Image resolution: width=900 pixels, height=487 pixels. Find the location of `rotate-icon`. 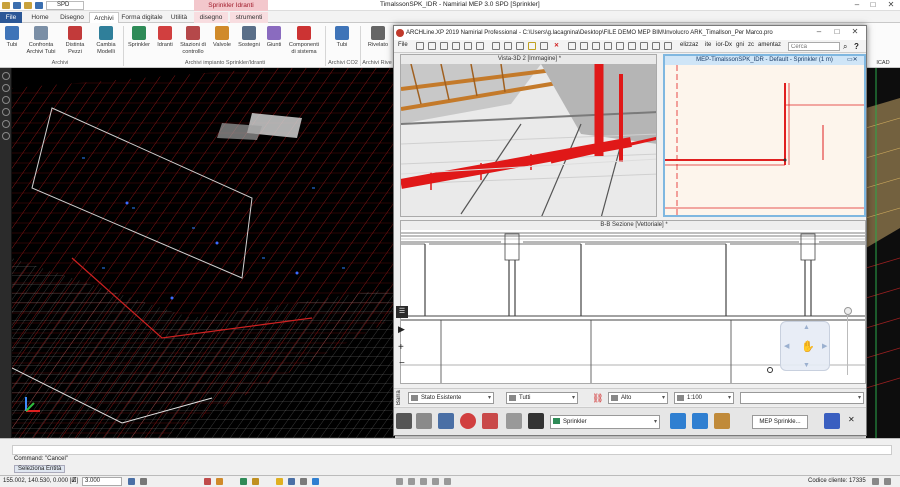

rotate-icon is located at coordinates (468, 421).